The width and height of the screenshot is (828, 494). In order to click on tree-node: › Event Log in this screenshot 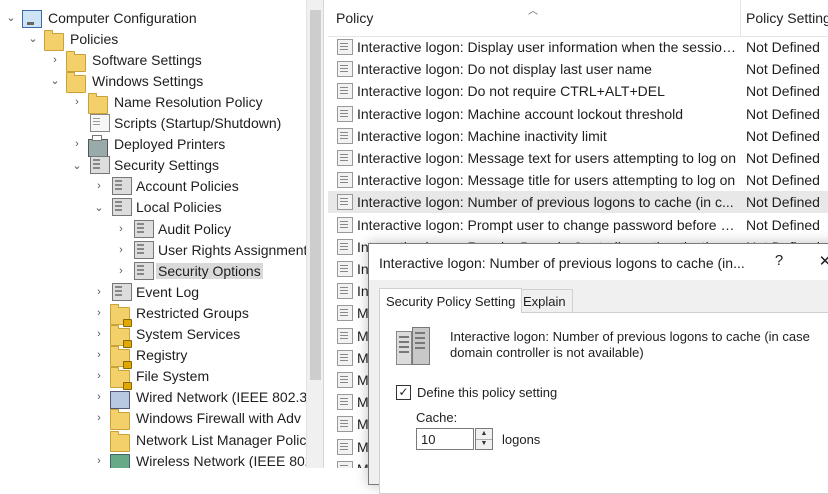, I will do `click(146, 291)`.